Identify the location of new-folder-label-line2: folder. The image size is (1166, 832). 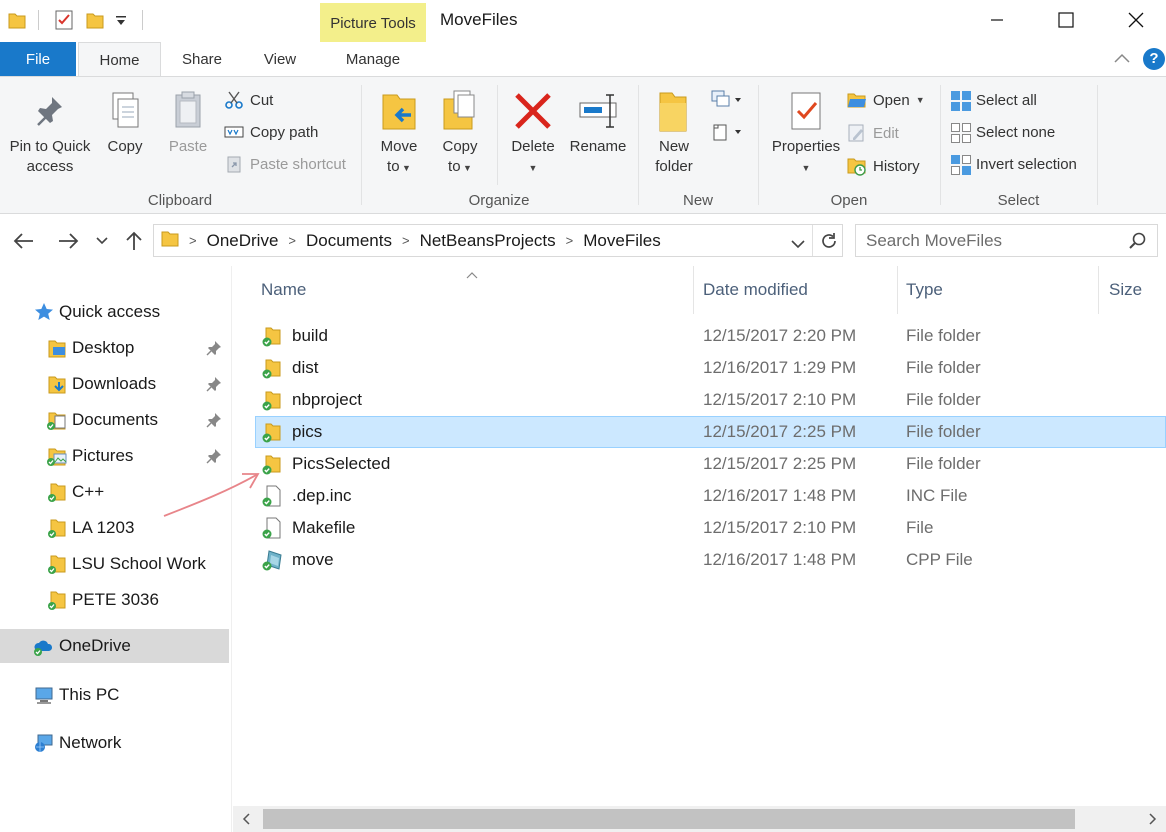
(674, 166).